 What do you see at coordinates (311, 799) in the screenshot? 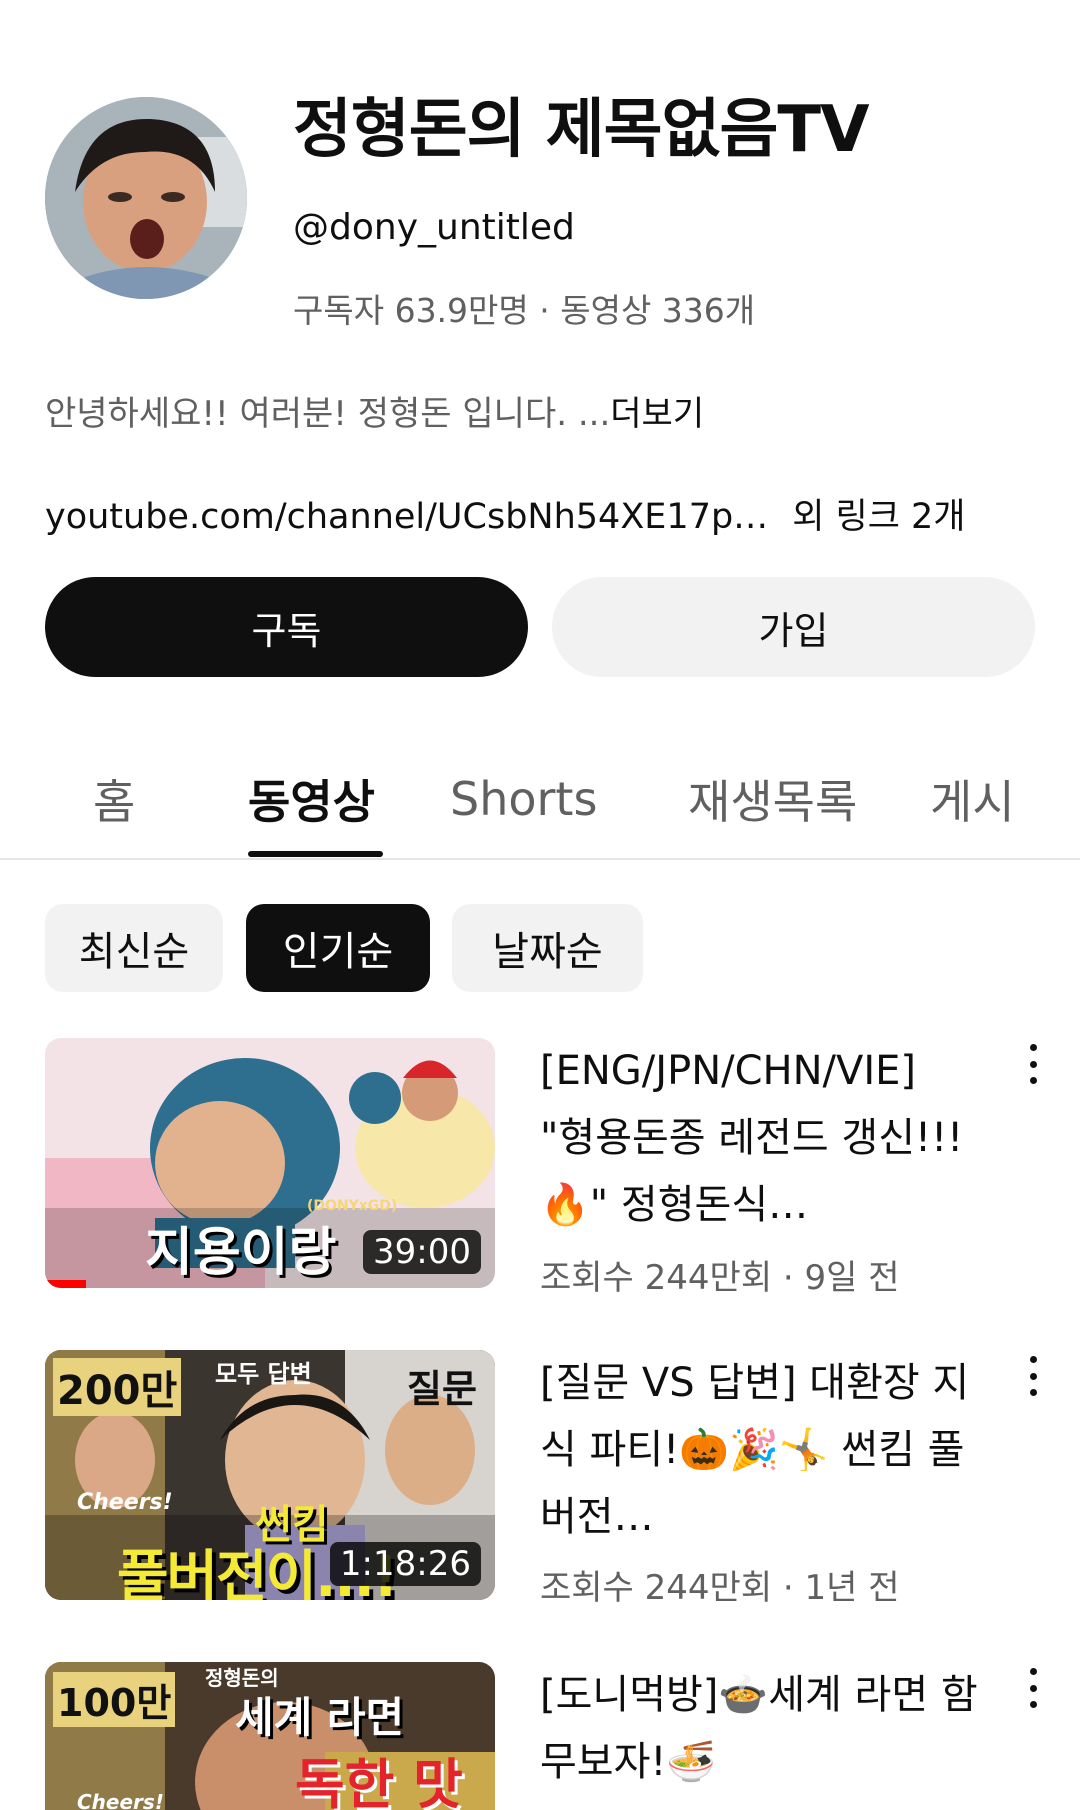
I see `tab-videos: 동영상` at bounding box center [311, 799].